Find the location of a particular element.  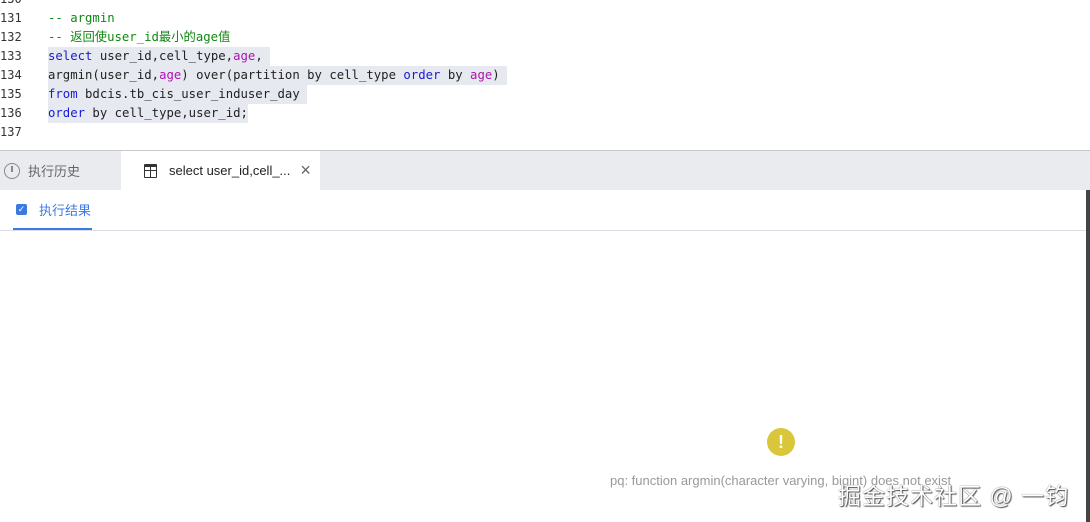

tab-execution-history: 执行历史 is located at coordinates (60, 170).